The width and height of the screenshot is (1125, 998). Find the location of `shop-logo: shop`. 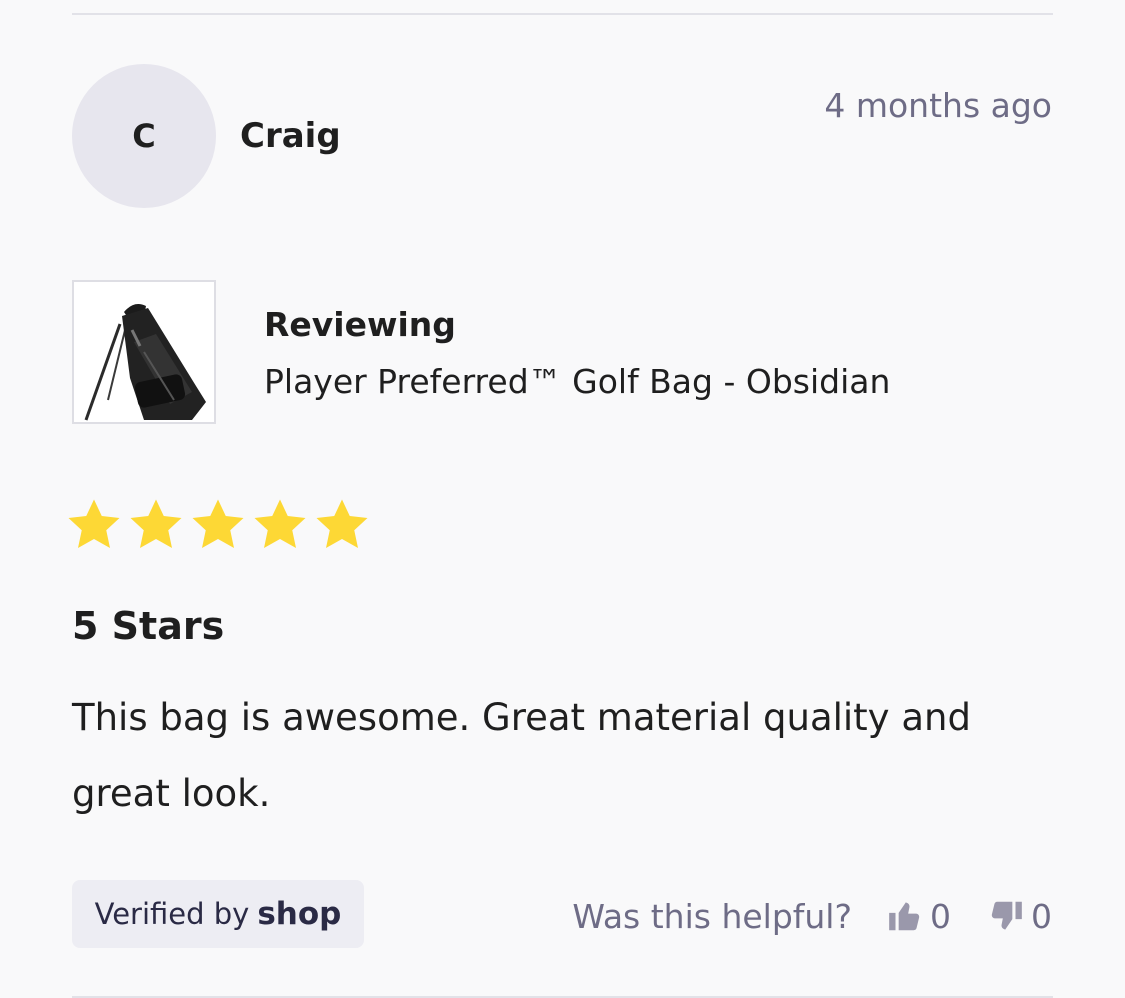

shop-logo: shop is located at coordinates (299, 914).